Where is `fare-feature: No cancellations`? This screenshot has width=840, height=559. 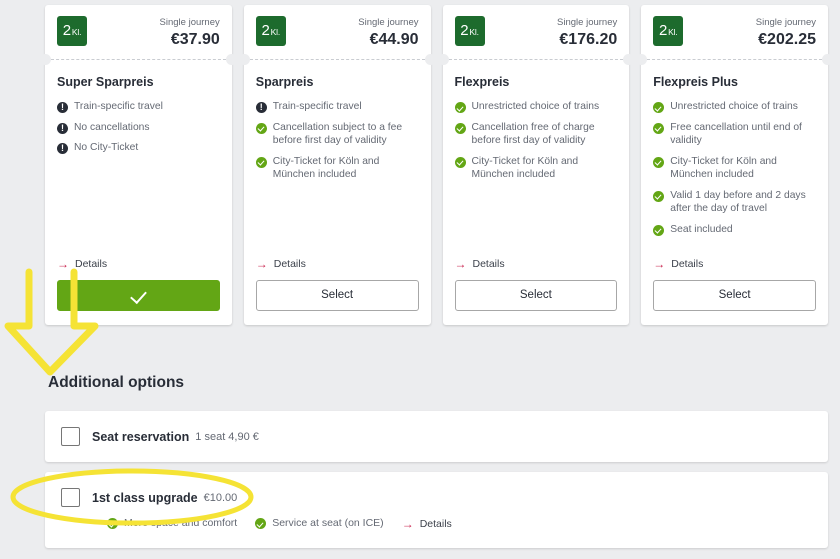
fare-feature: No cancellations is located at coordinates (138, 128).